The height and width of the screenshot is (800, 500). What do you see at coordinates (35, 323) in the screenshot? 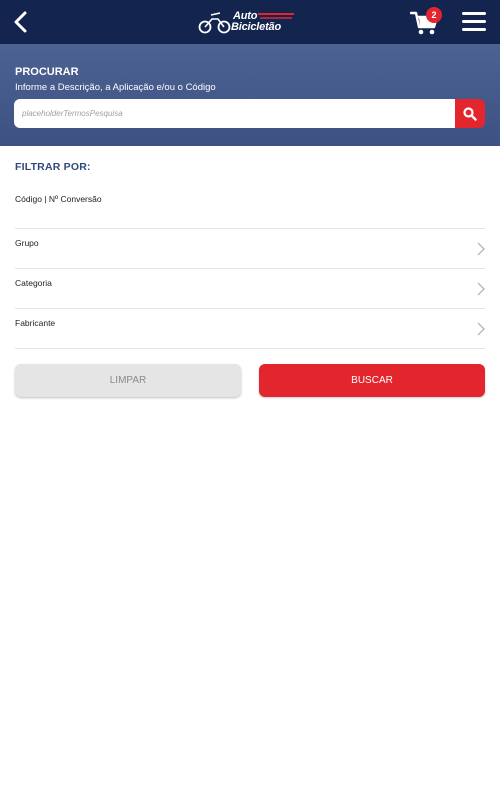
I see `filter-item-label: Fabricante` at bounding box center [35, 323].